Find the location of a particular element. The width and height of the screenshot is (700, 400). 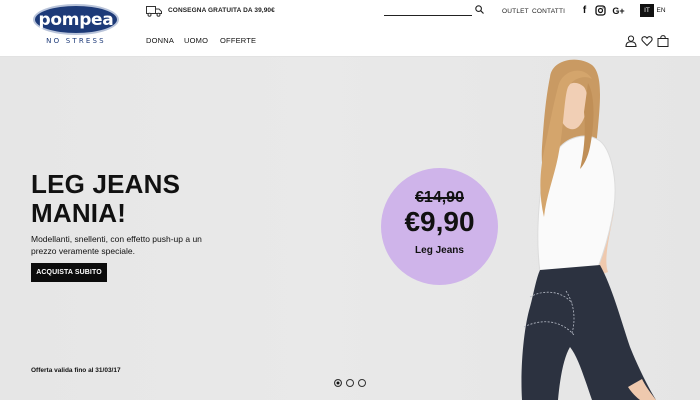

logo-badge: pompea is located at coordinates (76, 19).